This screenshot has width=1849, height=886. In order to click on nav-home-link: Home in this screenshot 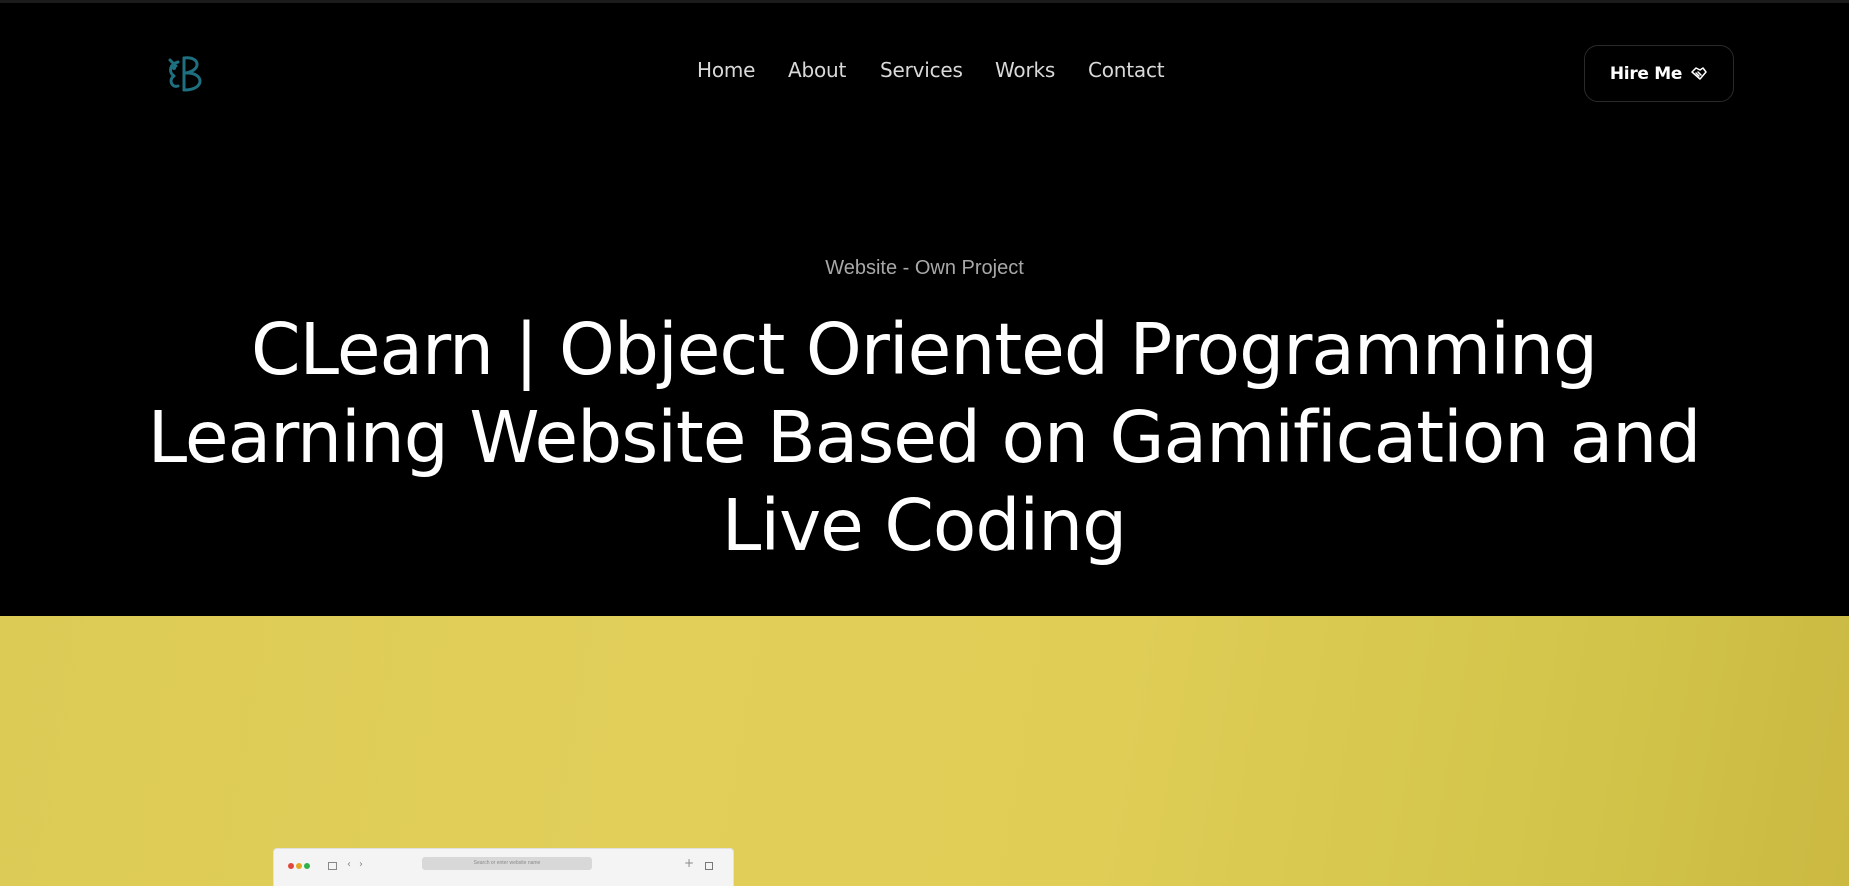, I will do `click(726, 70)`.